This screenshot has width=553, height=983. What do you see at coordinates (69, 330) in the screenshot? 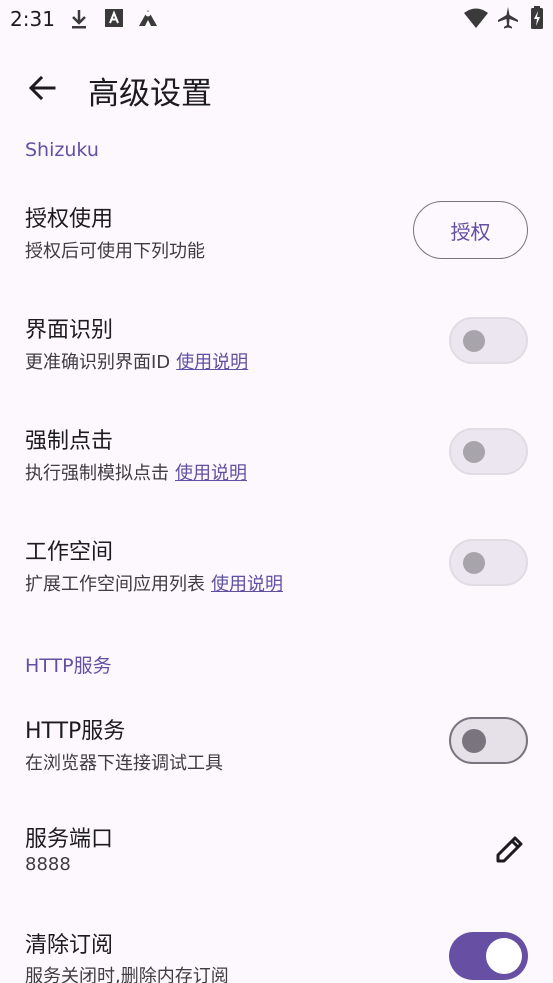
I see `setting-title: 界面识别` at bounding box center [69, 330].